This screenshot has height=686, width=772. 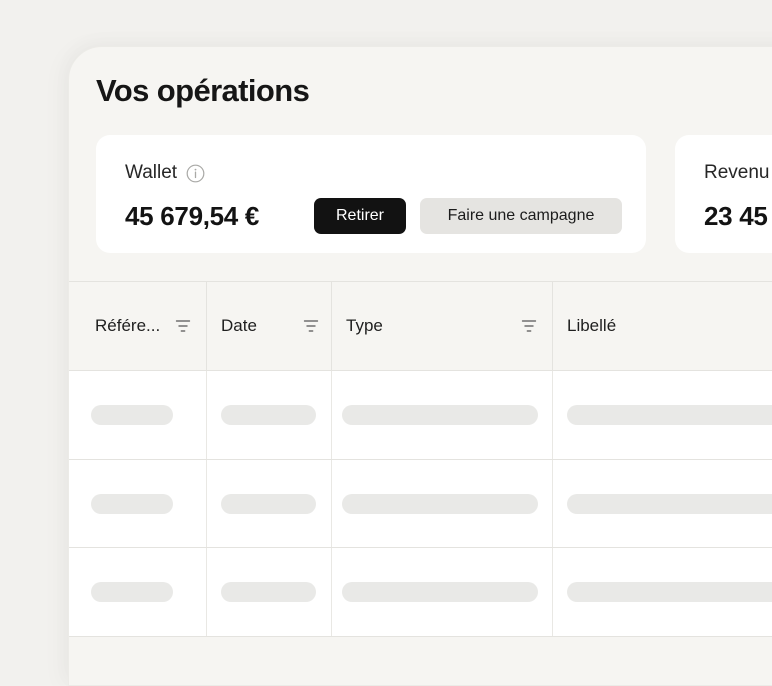 What do you see at coordinates (737, 172) in the screenshot?
I see `revenue-label: Revenu` at bounding box center [737, 172].